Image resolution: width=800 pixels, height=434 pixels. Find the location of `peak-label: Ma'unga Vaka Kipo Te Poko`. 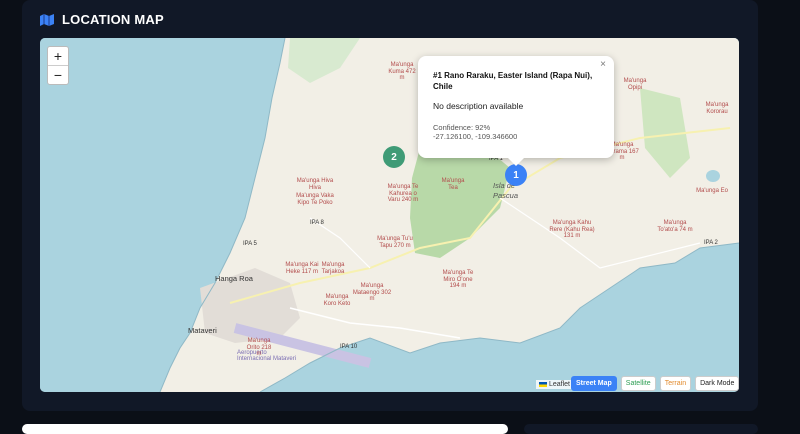

peak-label: Ma'unga Vaka Kipo Te Poko is located at coordinates (315, 199).